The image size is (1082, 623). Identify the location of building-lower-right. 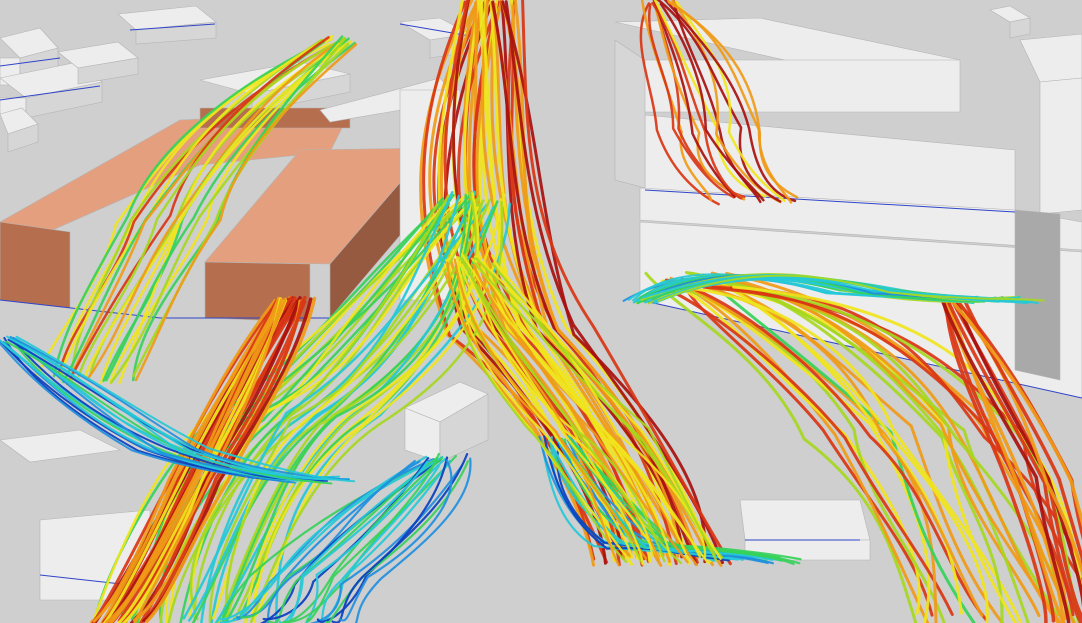
(805, 530).